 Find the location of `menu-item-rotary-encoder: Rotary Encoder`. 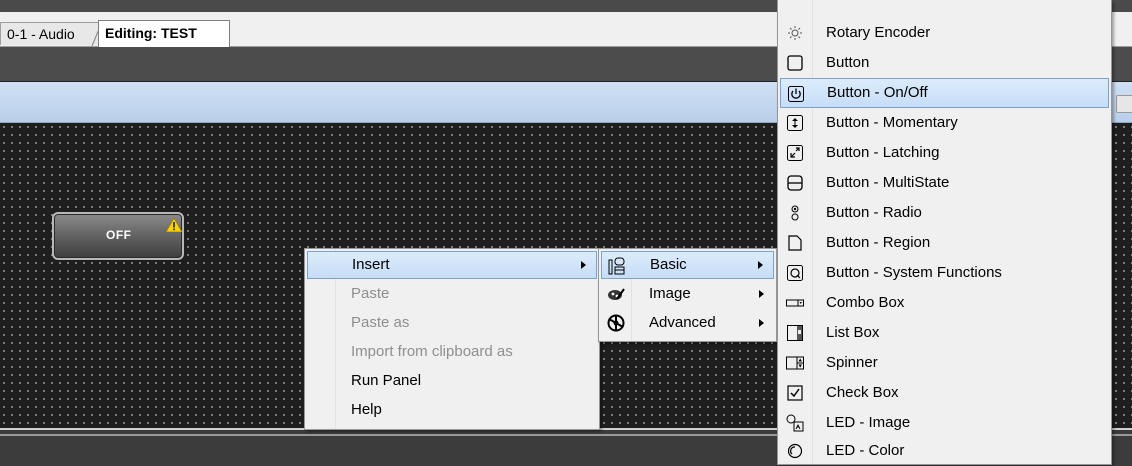

menu-item-rotary-encoder: Rotary Encoder is located at coordinates (944, 33).